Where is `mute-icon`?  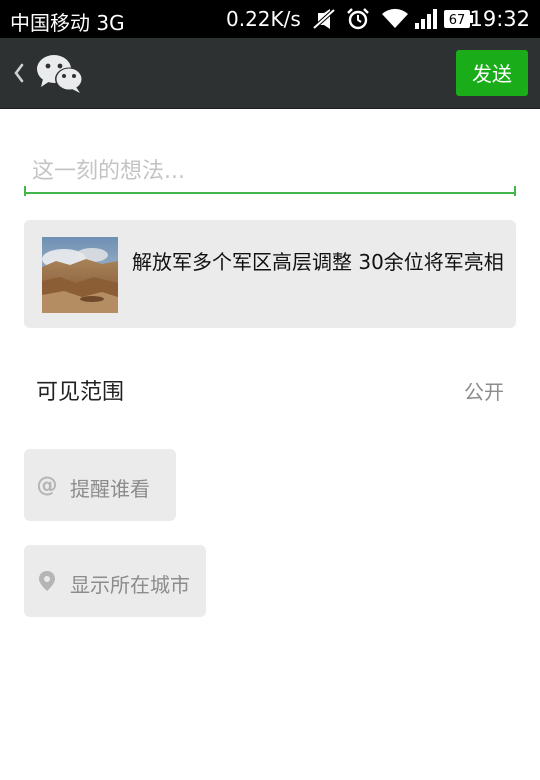 mute-icon is located at coordinates (324, 19).